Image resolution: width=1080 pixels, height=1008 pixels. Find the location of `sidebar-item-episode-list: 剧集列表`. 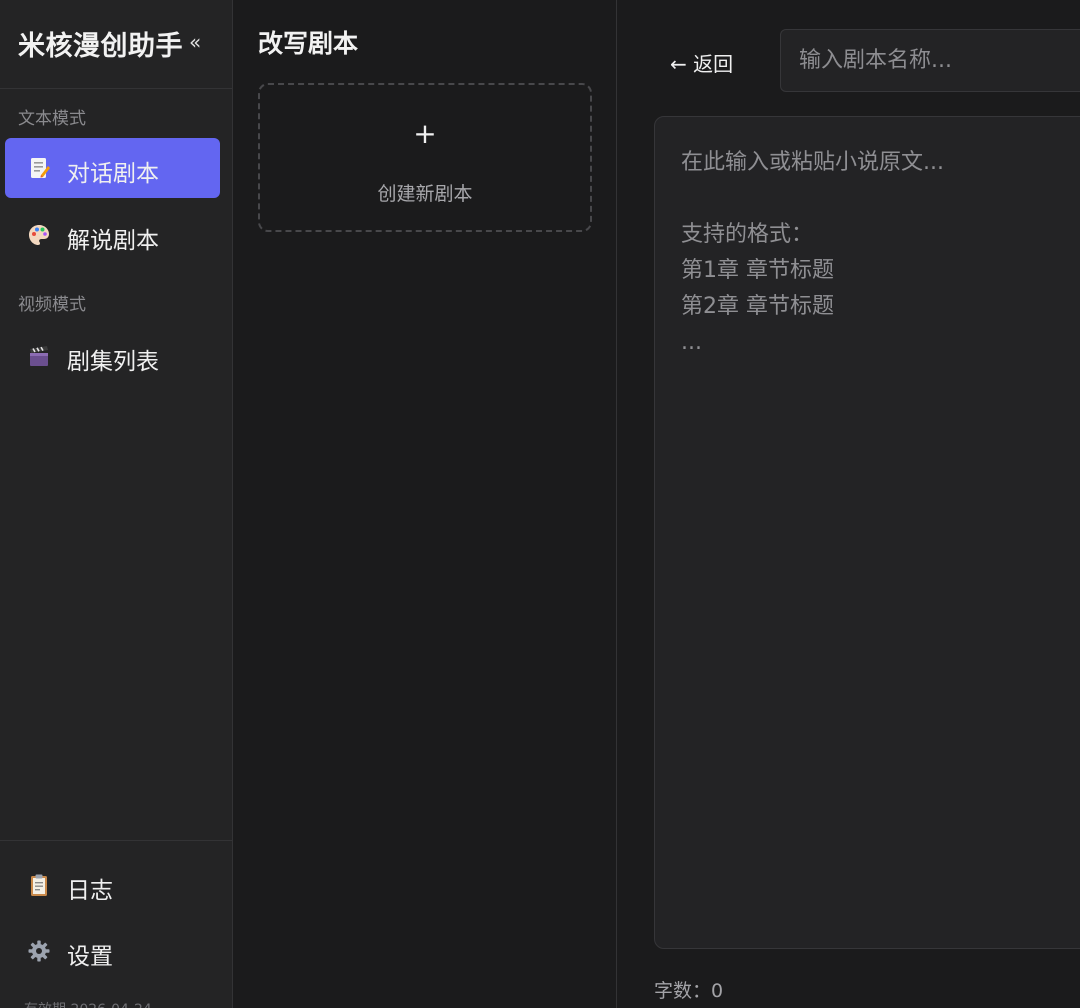

sidebar-item-episode-list: 剧集列表 is located at coordinates (112, 356).